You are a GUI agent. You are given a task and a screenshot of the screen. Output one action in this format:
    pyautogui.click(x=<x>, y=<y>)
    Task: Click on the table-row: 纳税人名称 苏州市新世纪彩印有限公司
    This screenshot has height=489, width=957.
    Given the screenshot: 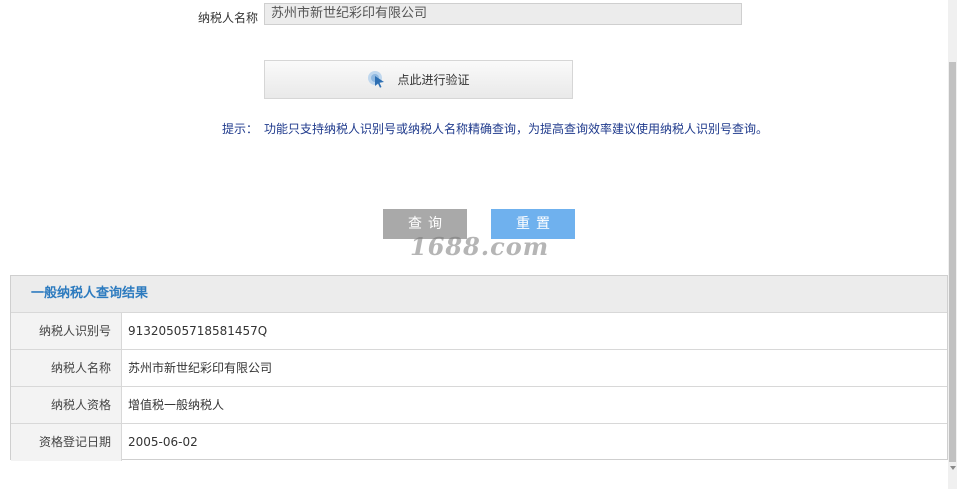 What is the action you would take?
    pyautogui.click(x=479, y=368)
    